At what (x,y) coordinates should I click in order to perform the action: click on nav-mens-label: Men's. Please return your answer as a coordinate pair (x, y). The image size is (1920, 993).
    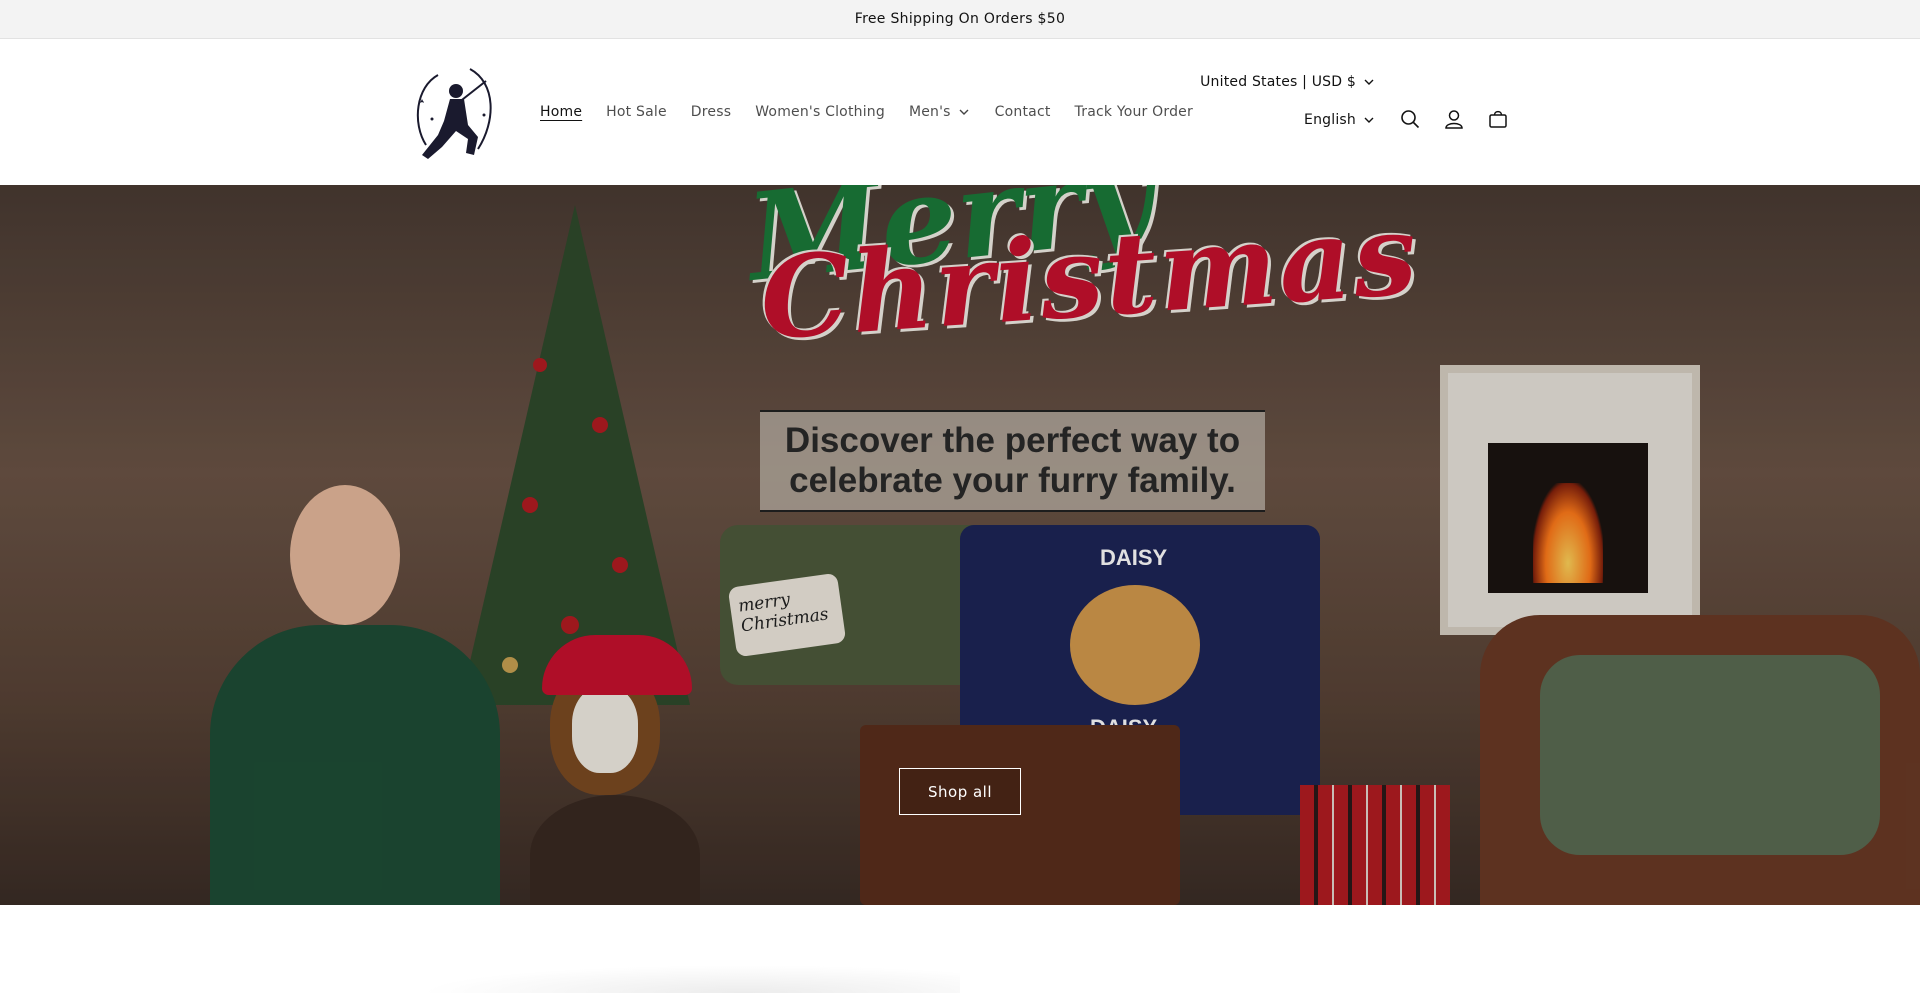
    Looking at the image, I should click on (929, 112).